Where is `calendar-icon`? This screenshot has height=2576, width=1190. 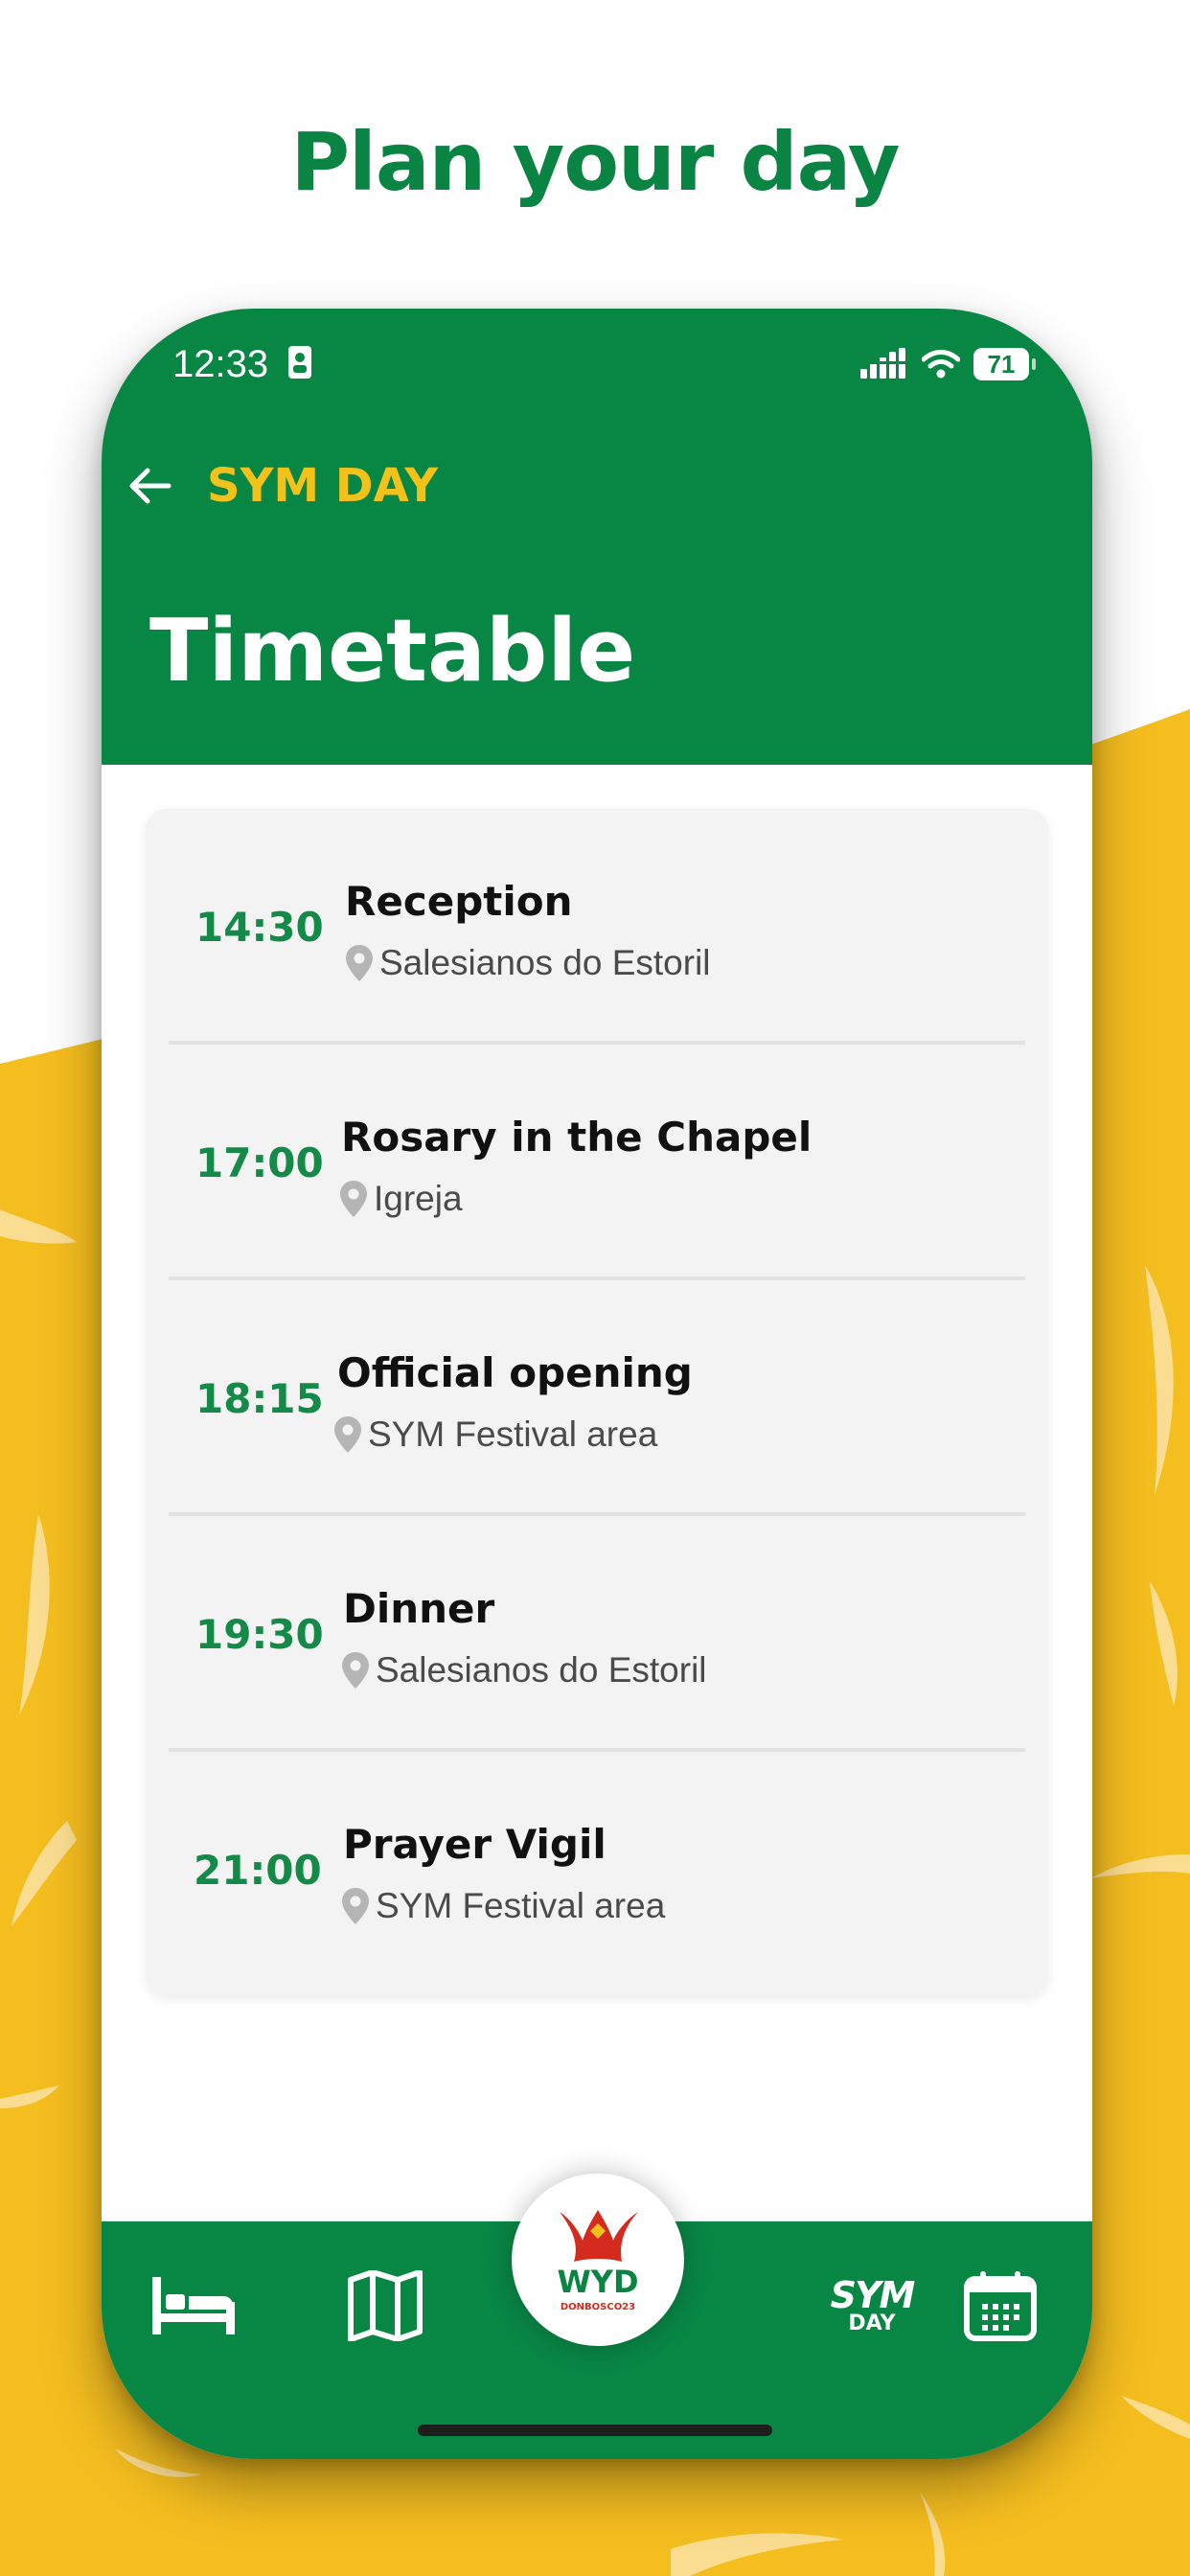
calendar-icon is located at coordinates (1001, 2306).